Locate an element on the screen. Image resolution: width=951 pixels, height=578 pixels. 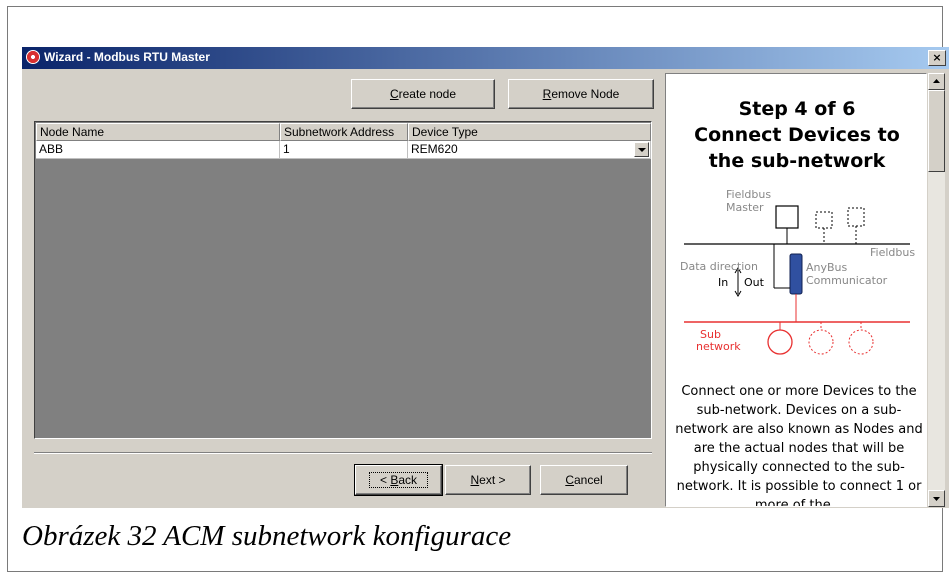
scroll-up-arrow-icon is located at coordinates (936, 81).